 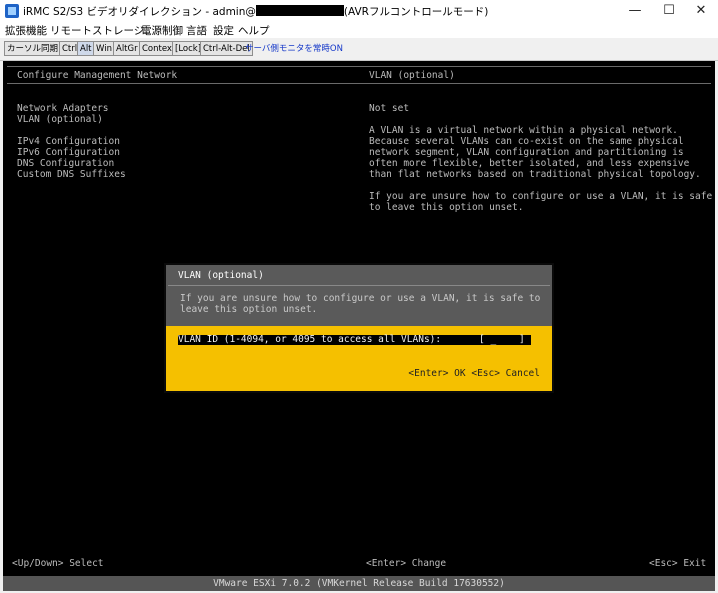 What do you see at coordinates (162, 30) in the screenshot?
I see `menu-power-control: 電源制御` at bounding box center [162, 30].